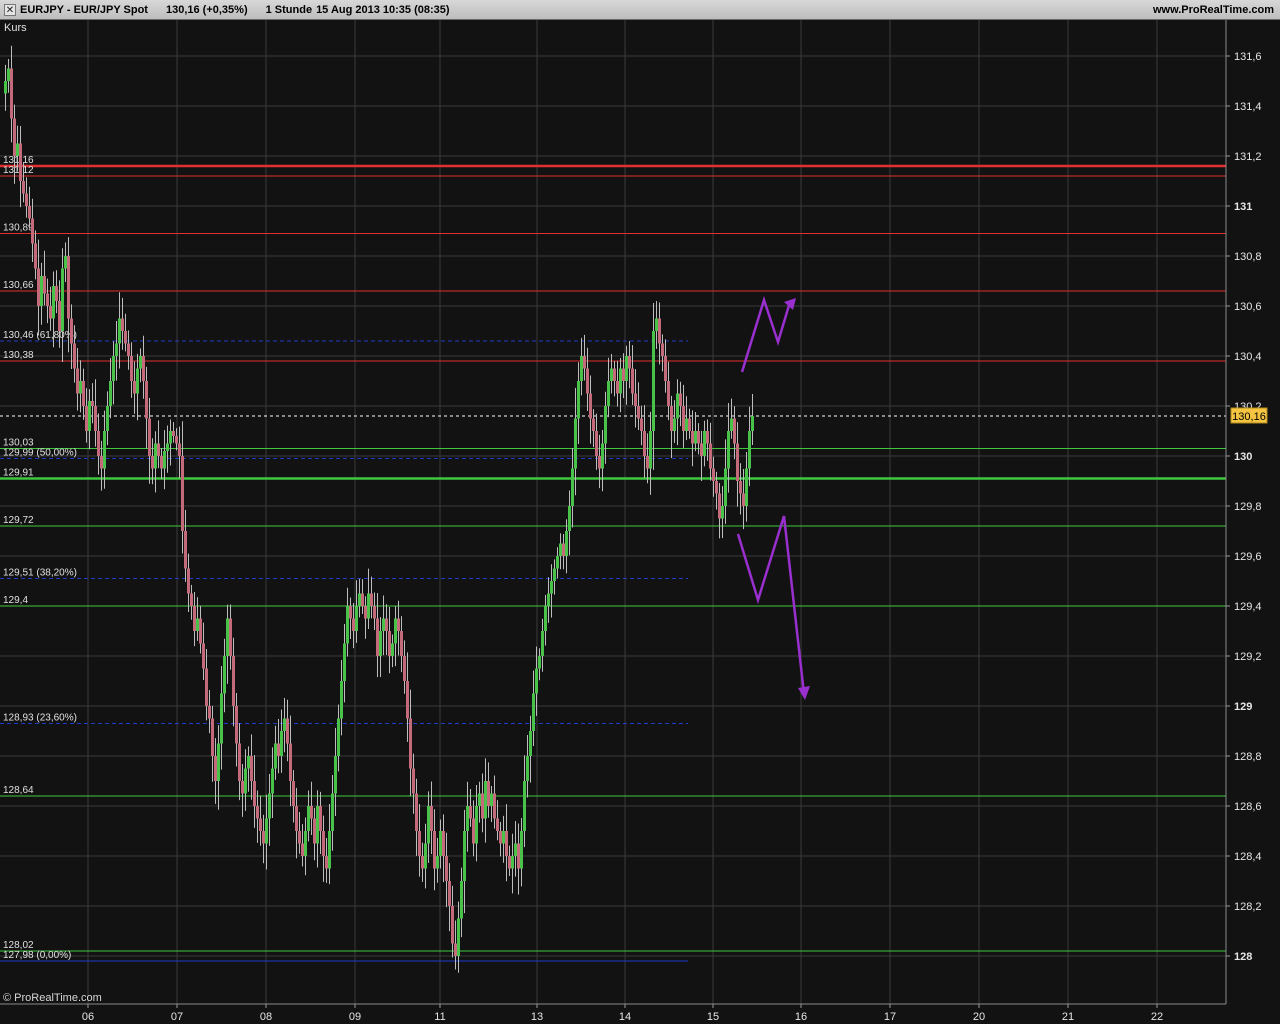 The height and width of the screenshot is (1024, 1280). I want to click on close-icon: ✕, so click(10, 10).